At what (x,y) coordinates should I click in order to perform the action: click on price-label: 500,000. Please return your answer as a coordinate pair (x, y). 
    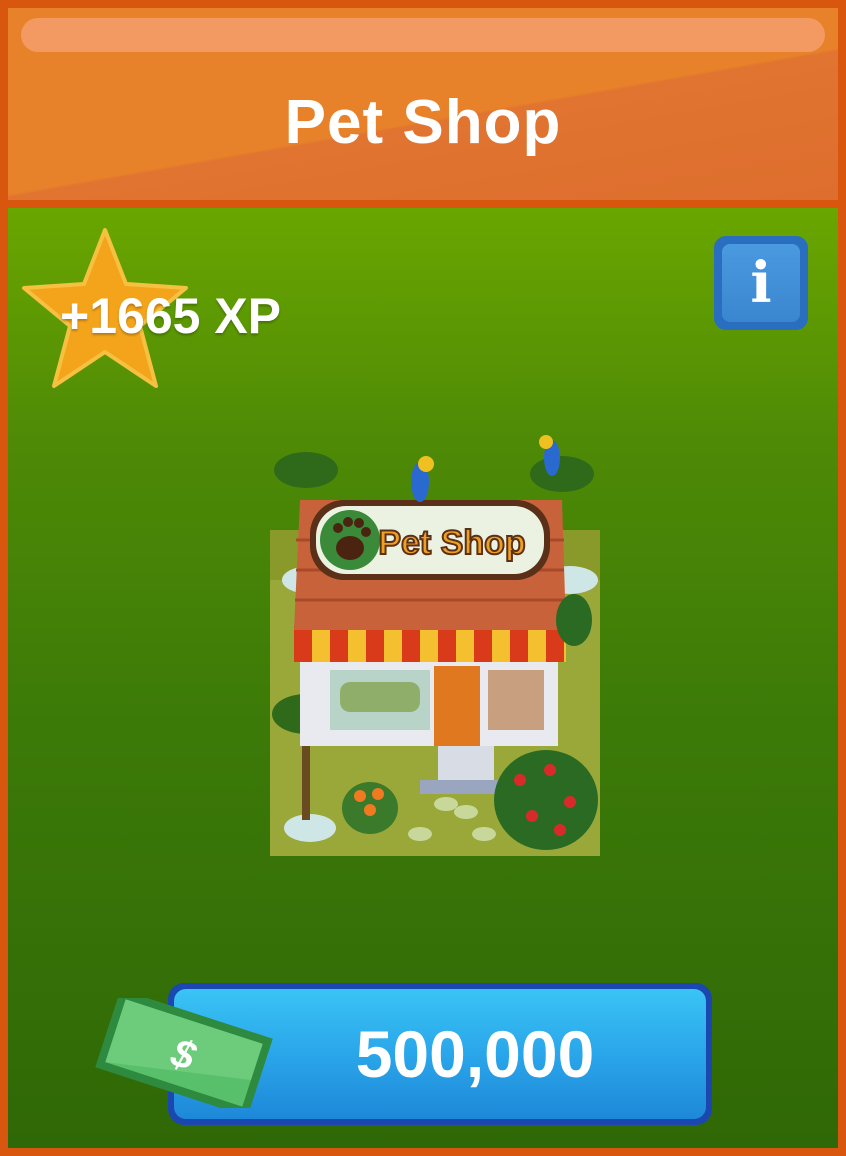
    Looking at the image, I should click on (475, 1054).